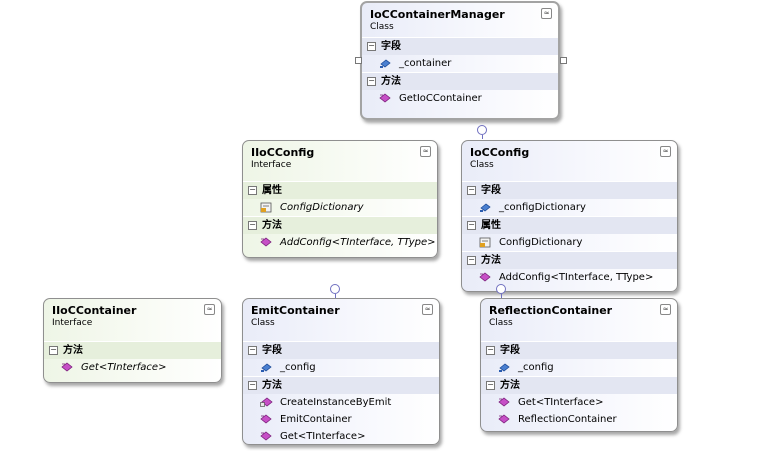 This screenshot has width=766, height=451. I want to click on shape-header: ReflectionContainer Class ≈, so click(579, 316).